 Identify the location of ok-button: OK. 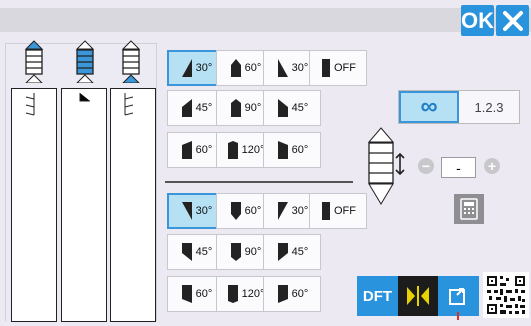
(477, 20).